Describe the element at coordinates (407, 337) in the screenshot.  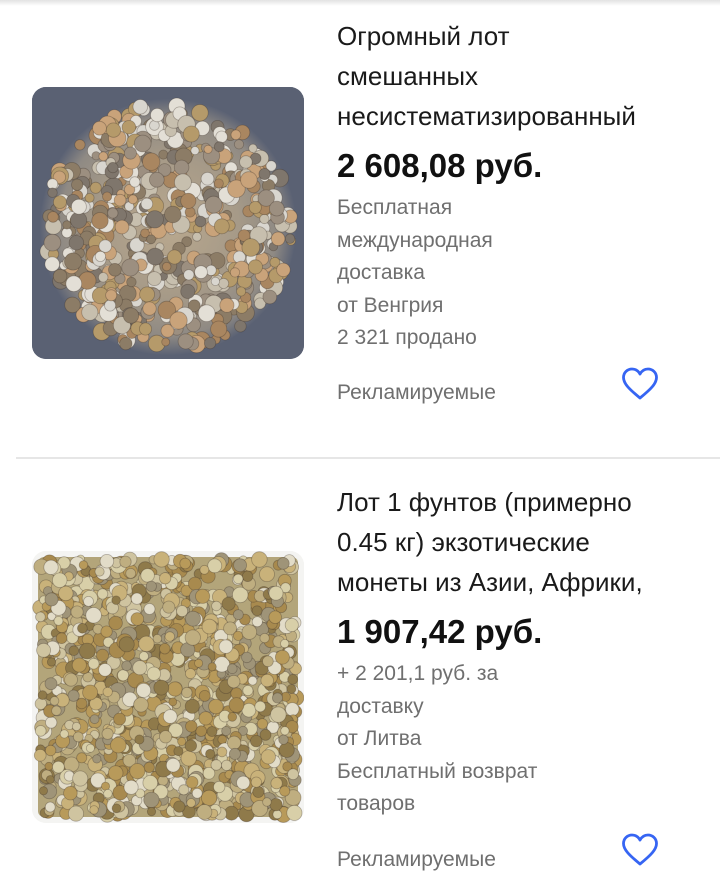
I see `sold-count: 2 321 продано` at that location.